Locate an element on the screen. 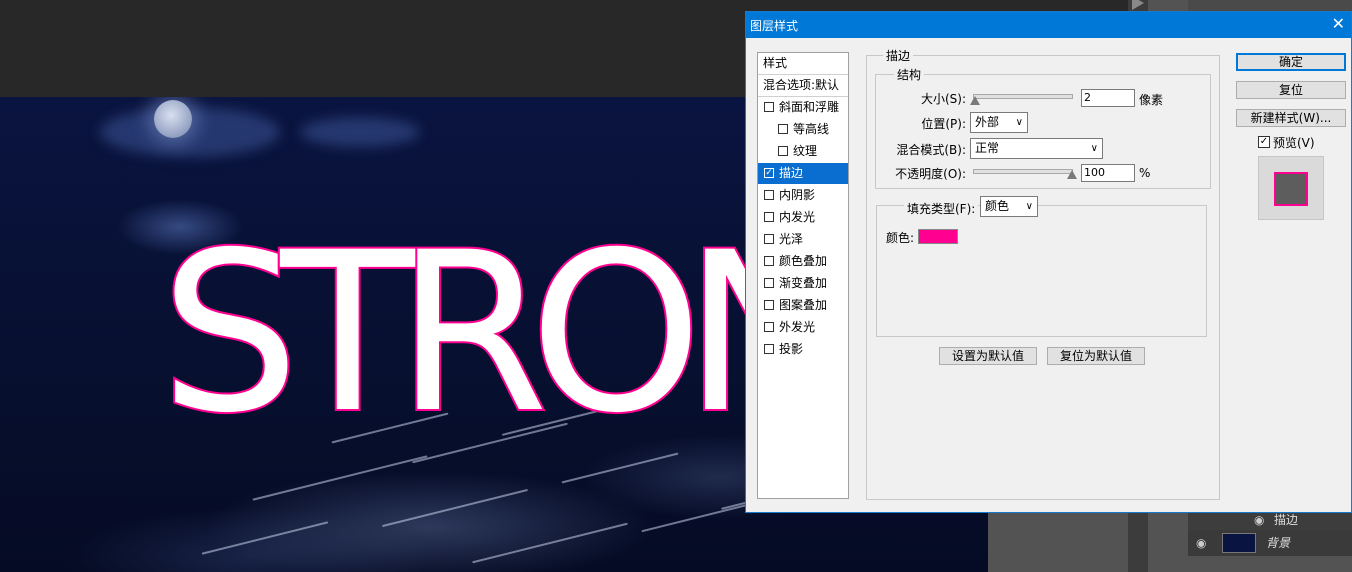  style-item-inner-glow: 内发光 is located at coordinates (803, 217).